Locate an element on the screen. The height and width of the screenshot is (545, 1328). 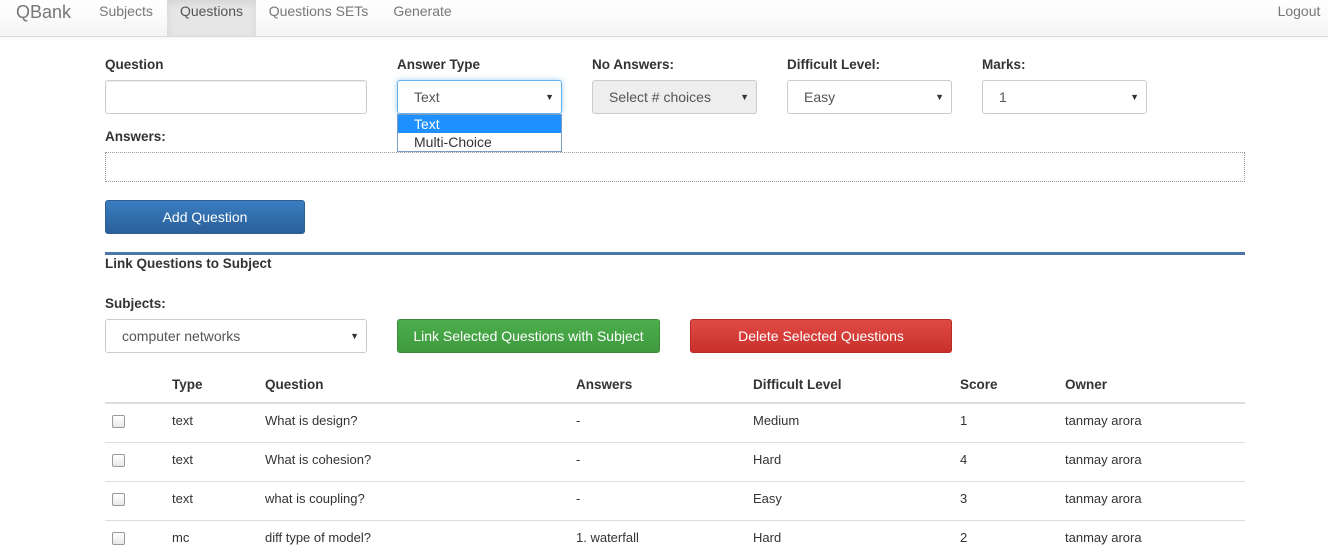
option-text: Text is located at coordinates (479, 124).